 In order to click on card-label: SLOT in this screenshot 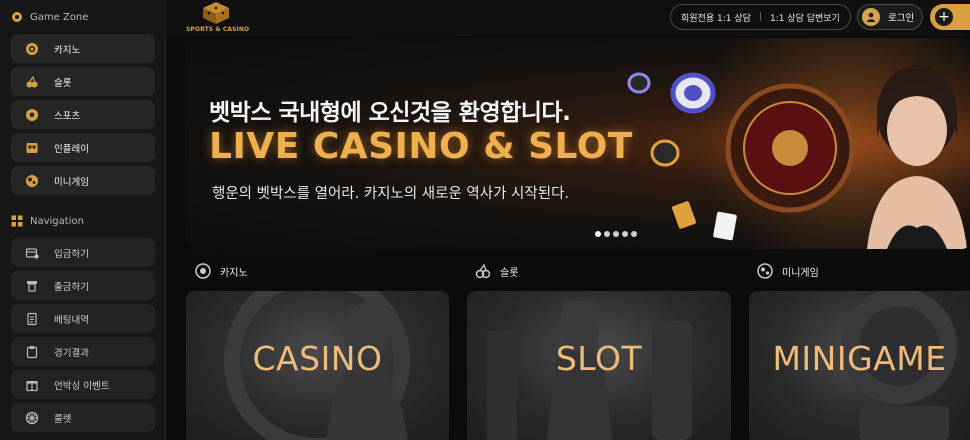, I will do `click(599, 358)`.